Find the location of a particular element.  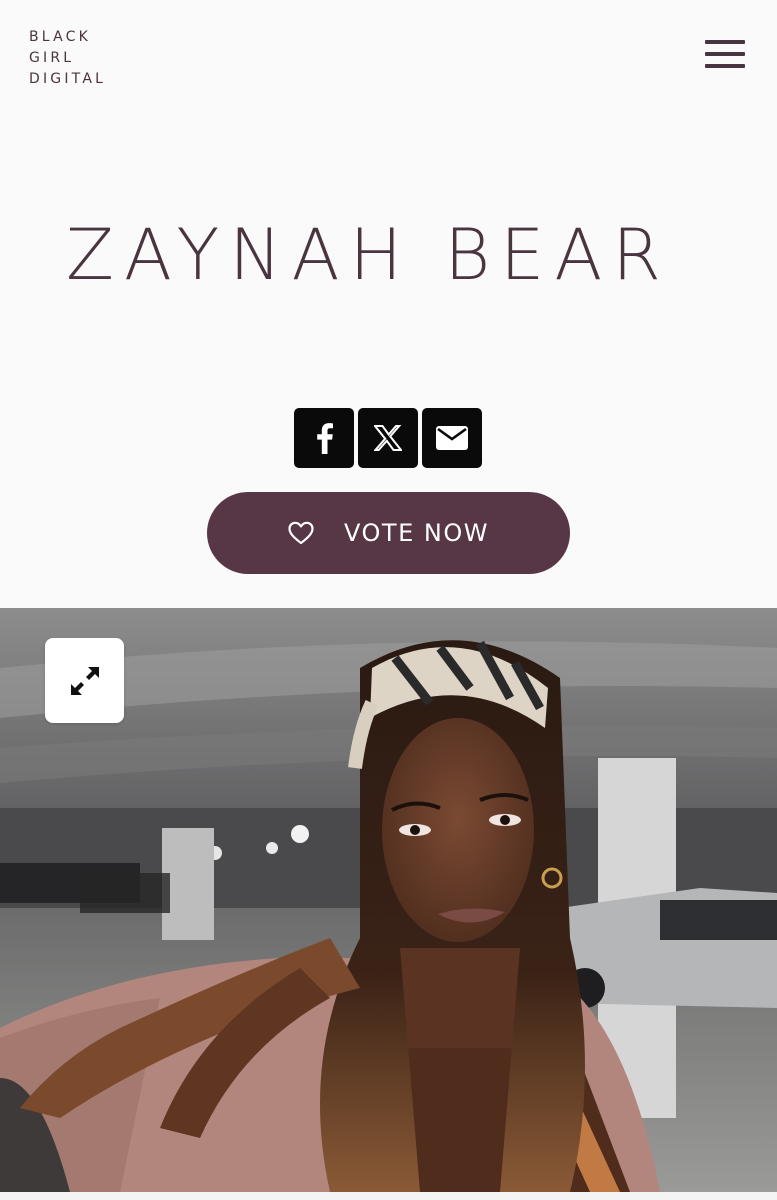

logo-line-2: GIRL is located at coordinates (52, 58).